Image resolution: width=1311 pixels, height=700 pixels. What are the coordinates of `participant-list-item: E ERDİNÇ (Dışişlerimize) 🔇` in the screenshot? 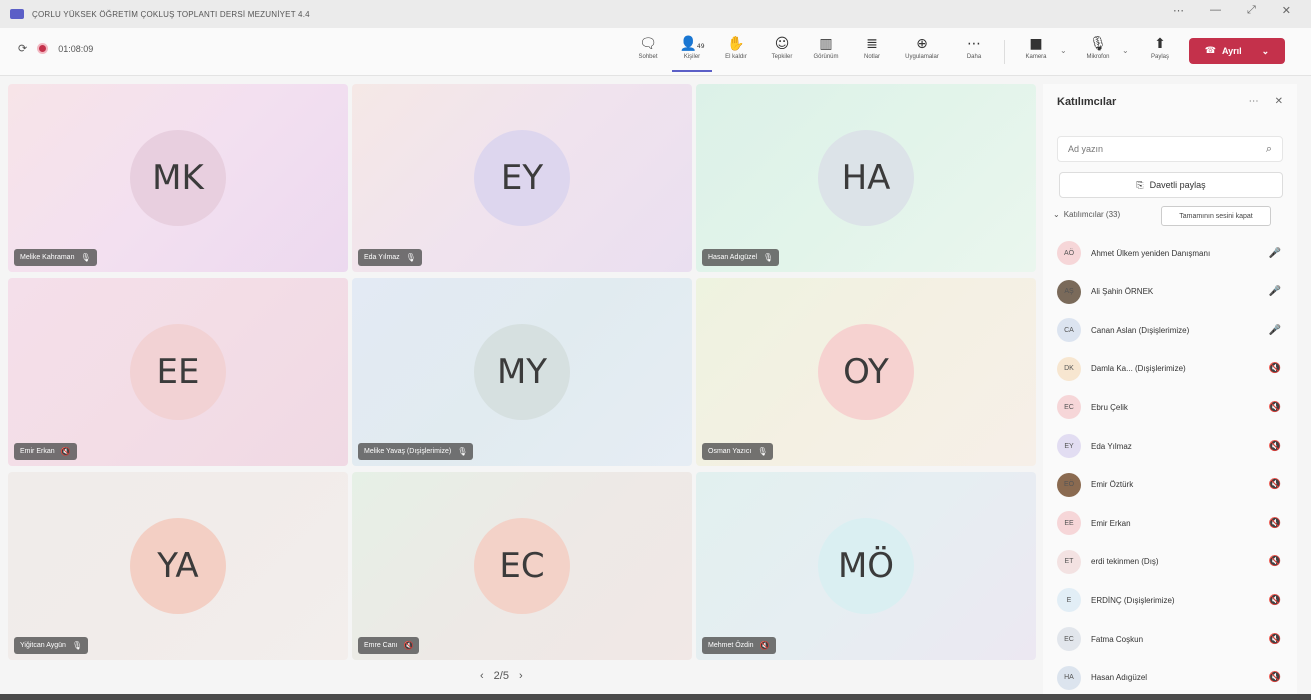 It's located at (1174, 600).